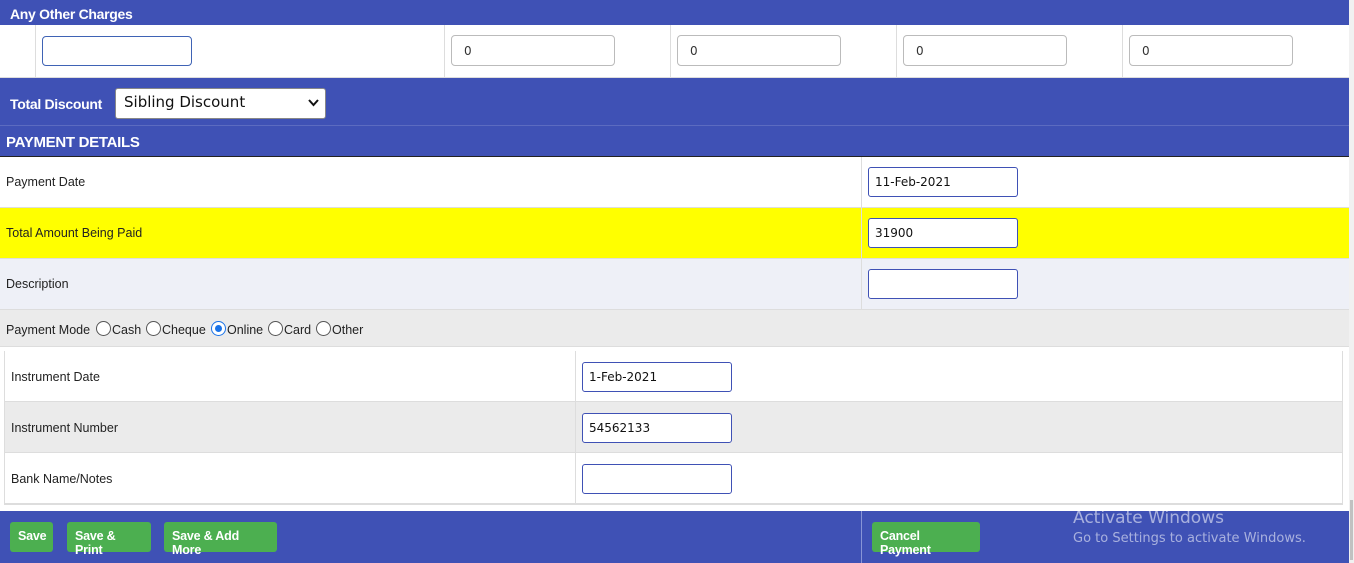 Image resolution: width=1354 pixels, height=563 pixels. What do you see at coordinates (313, 103) in the screenshot?
I see `chevron-down-icon` at bounding box center [313, 103].